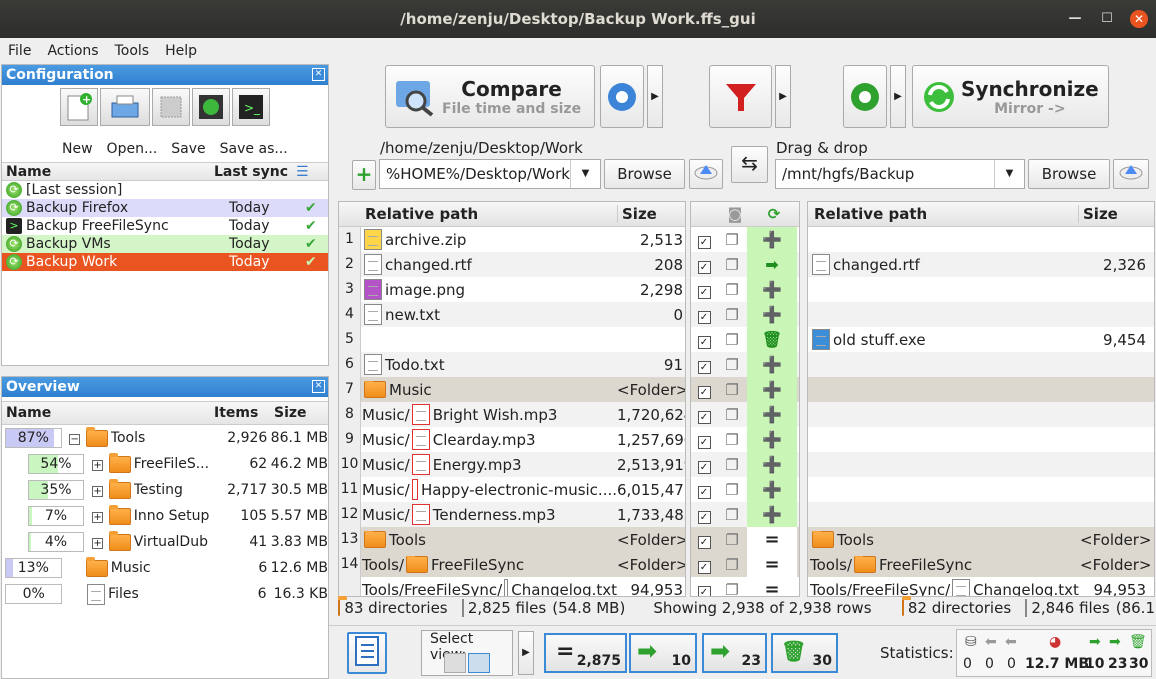  What do you see at coordinates (108, 172) in the screenshot?
I see `col-name: Name` at bounding box center [108, 172].